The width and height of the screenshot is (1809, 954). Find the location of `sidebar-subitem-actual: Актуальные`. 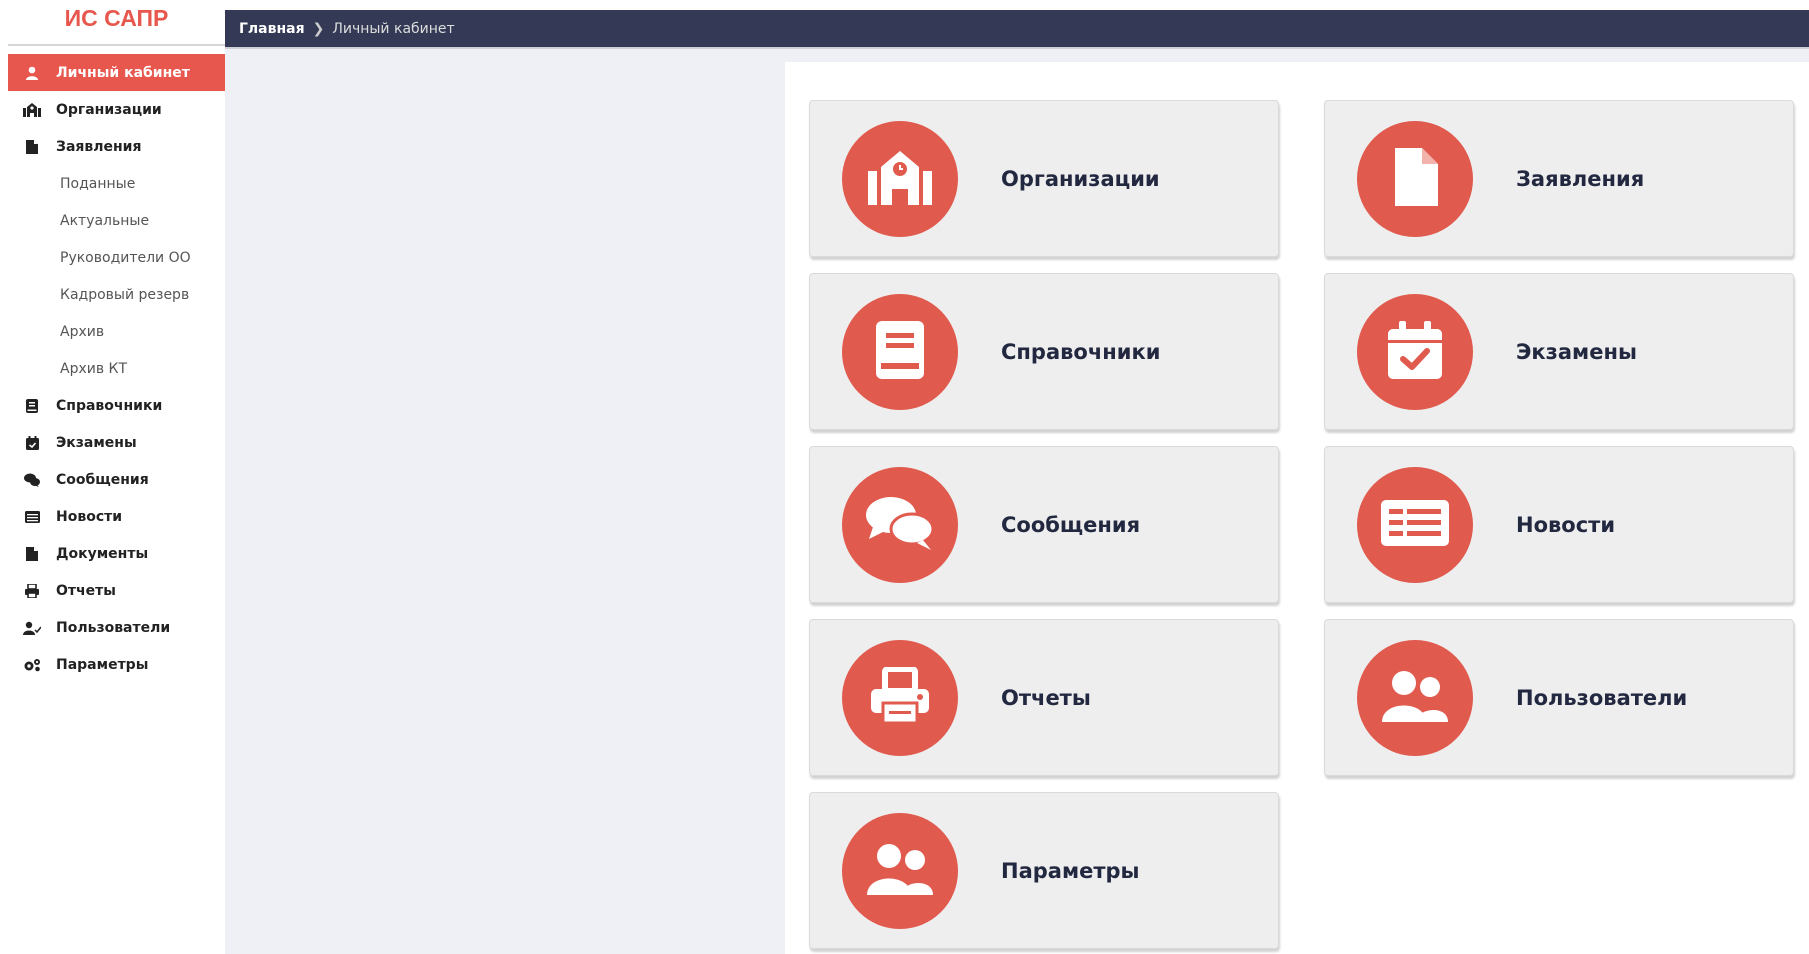

sidebar-subitem-actual: Актуальные is located at coordinates (116, 220).